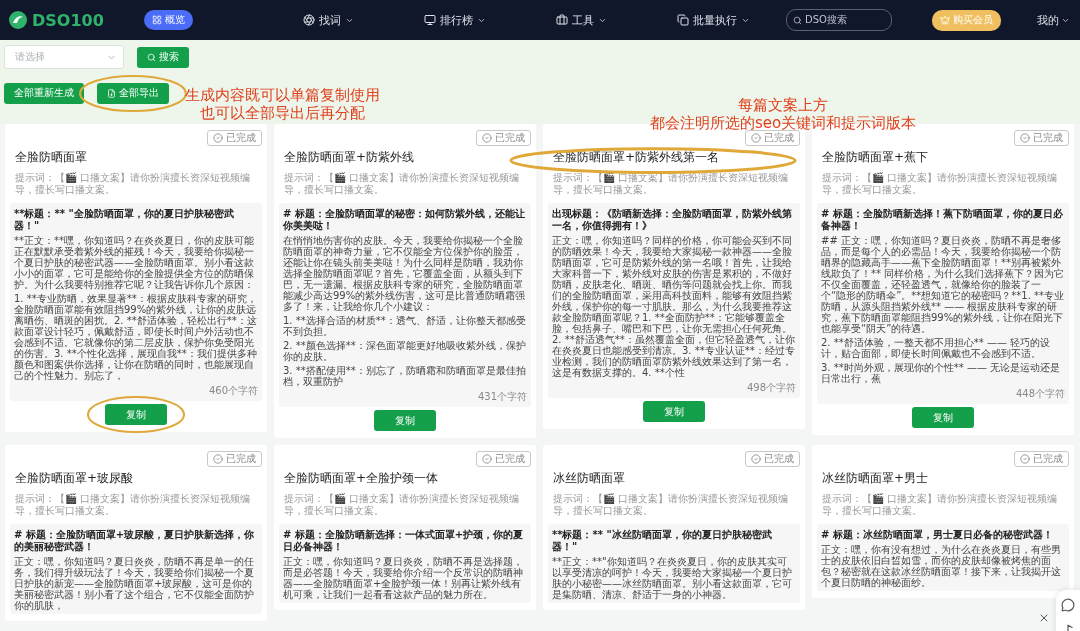 The height and width of the screenshot is (631, 1080). I want to click on close-icon, so click(1044, 618).